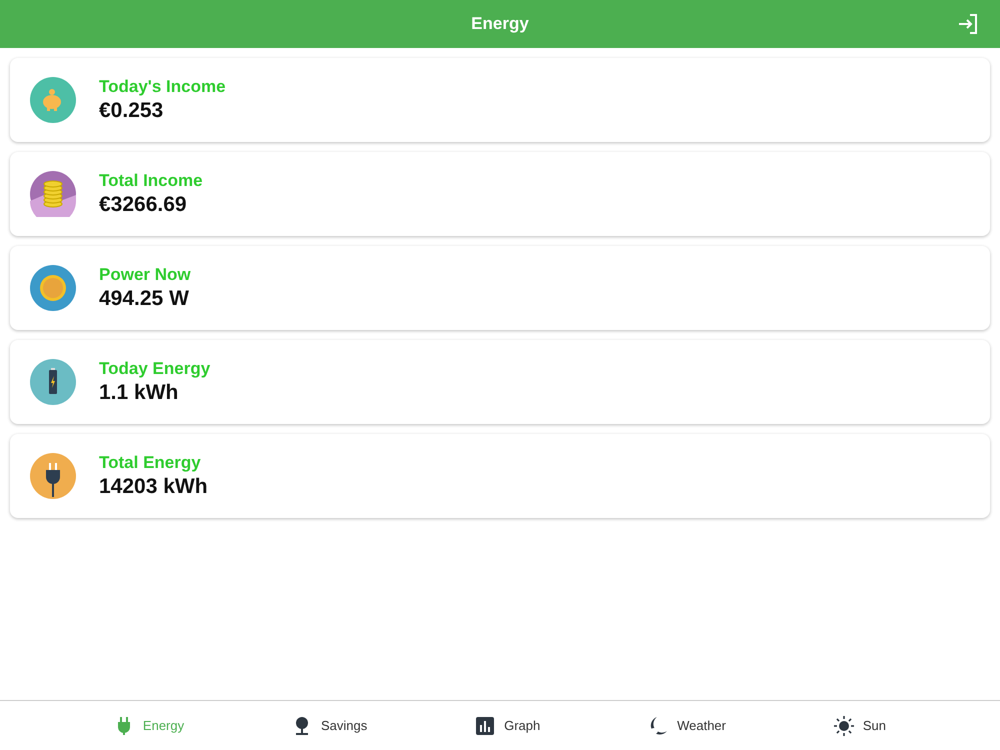 This screenshot has height=750, width=1000. Describe the element at coordinates (507, 726) in the screenshot. I see `tab: Graph` at that location.